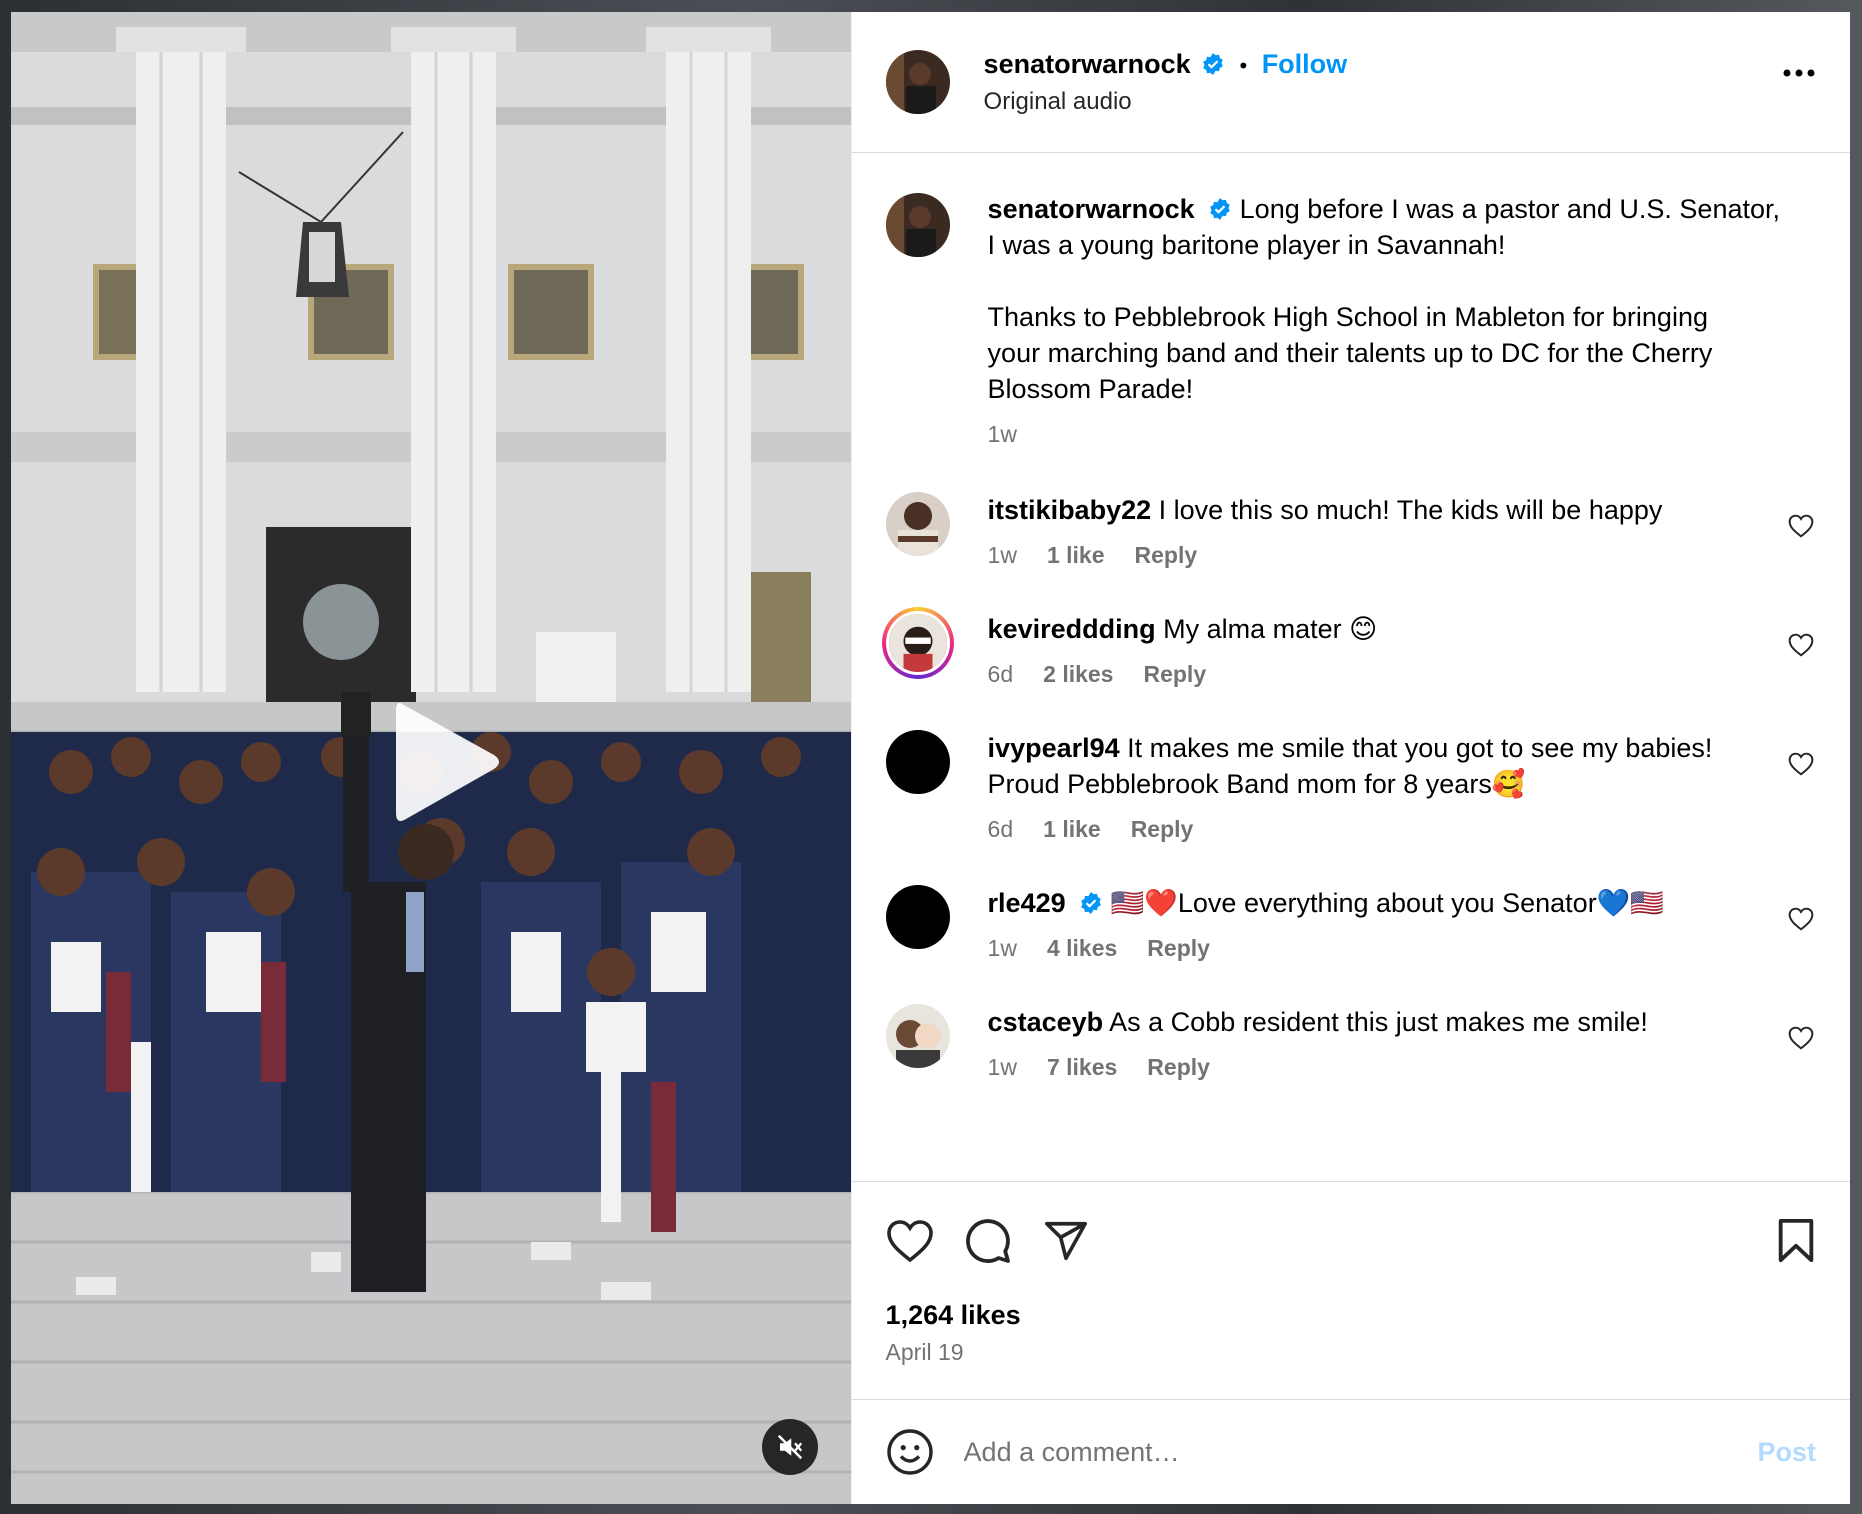 The width and height of the screenshot is (1862, 1514). I want to click on bookmark-icon, so click(1796, 1241).